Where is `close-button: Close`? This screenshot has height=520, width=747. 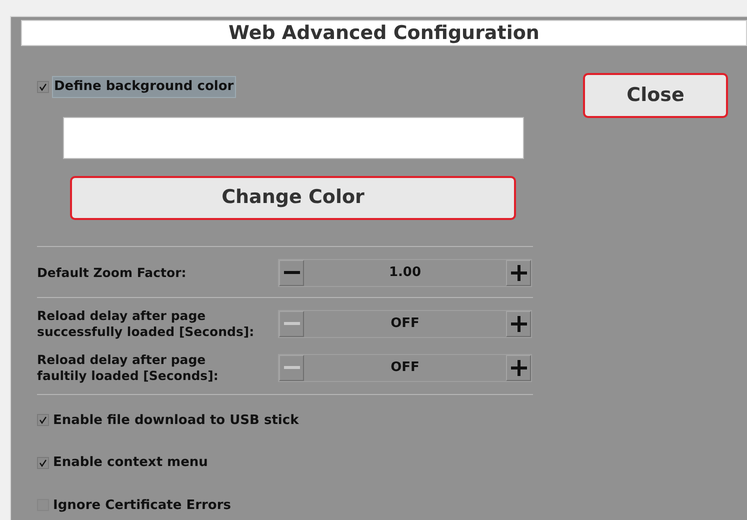
close-button: Close is located at coordinates (655, 95).